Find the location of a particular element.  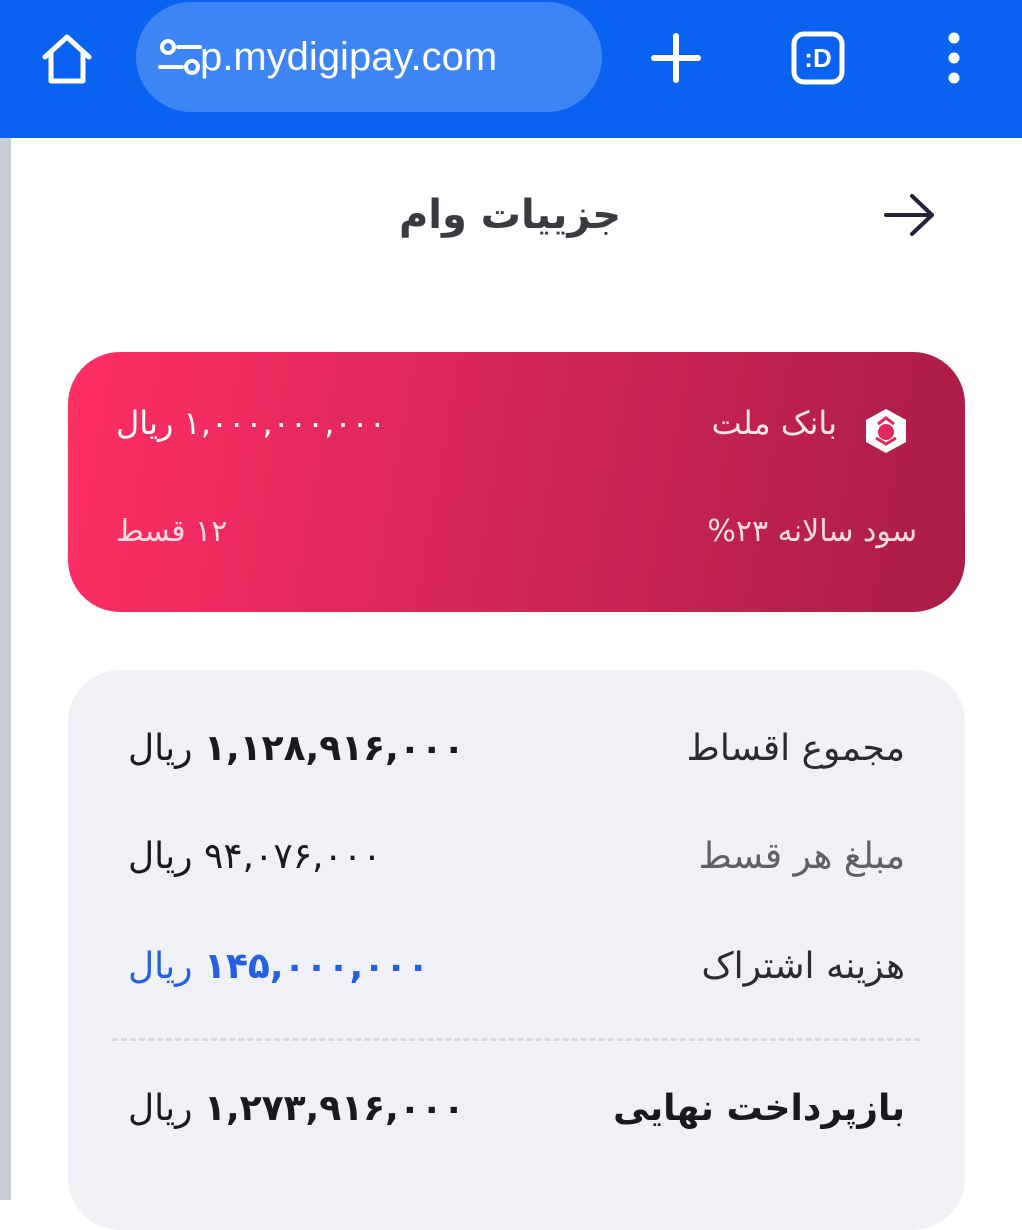

scroll-edge is located at coordinates (5, 669).